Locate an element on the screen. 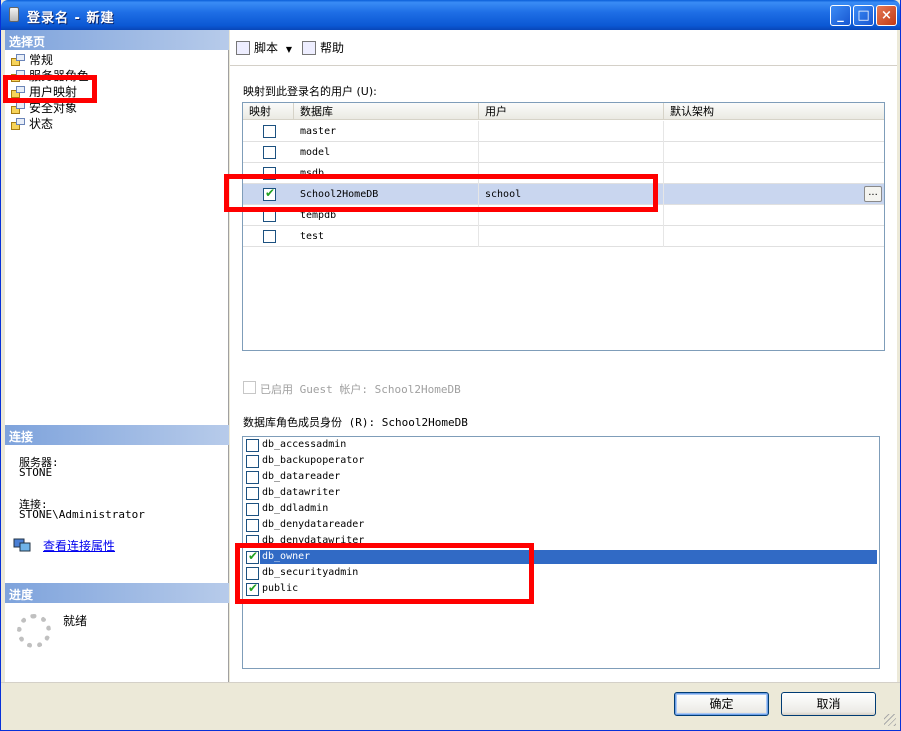  nav-item-server-roles: 服务器角色 is located at coordinates (50, 76).